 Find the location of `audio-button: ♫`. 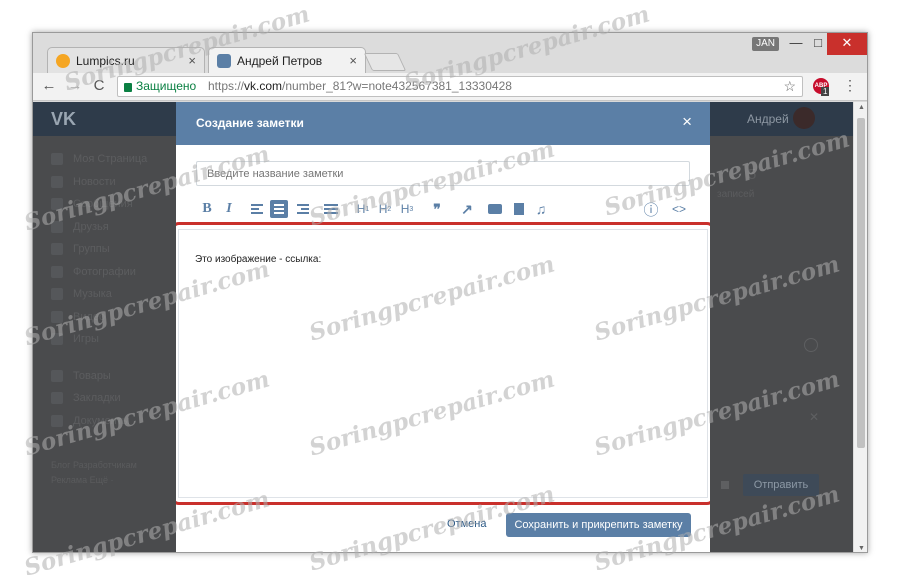

audio-button: ♫ is located at coordinates (541, 209).